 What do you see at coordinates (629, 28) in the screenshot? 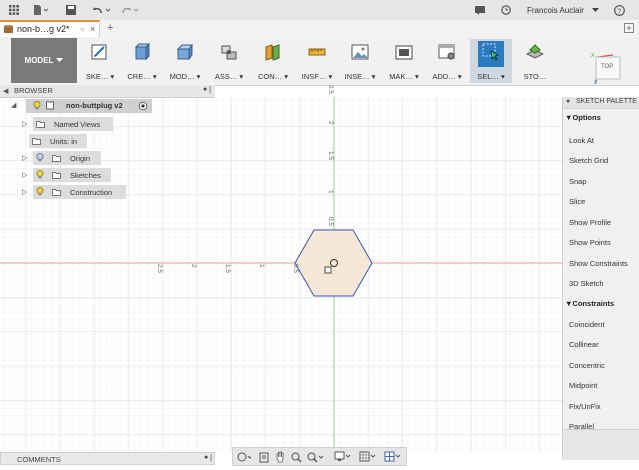
I see `tab-overflow-icon` at bounding box center [629, 28].